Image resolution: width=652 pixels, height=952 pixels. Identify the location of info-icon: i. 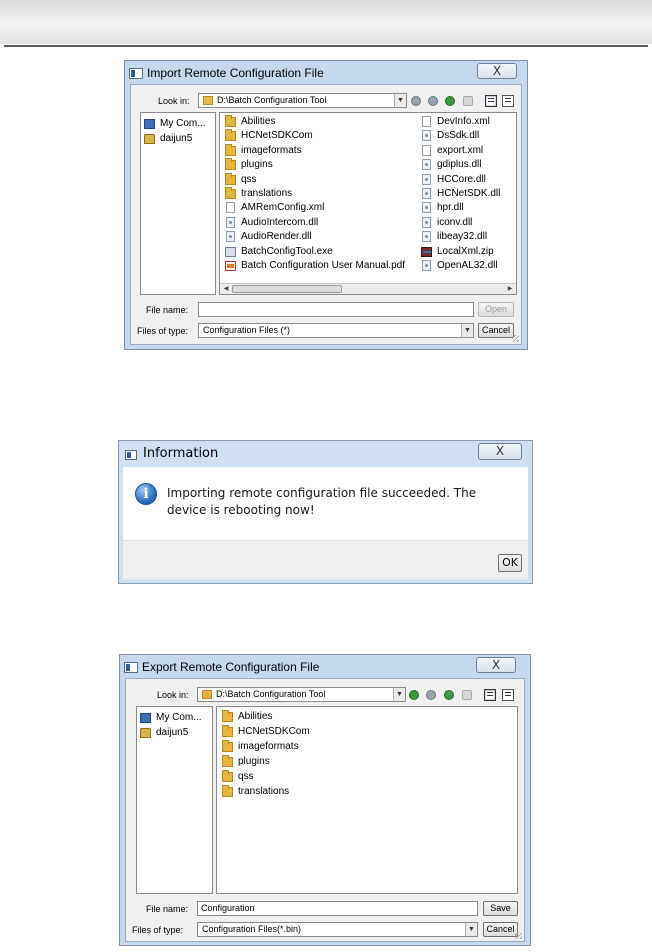
(146, 494).